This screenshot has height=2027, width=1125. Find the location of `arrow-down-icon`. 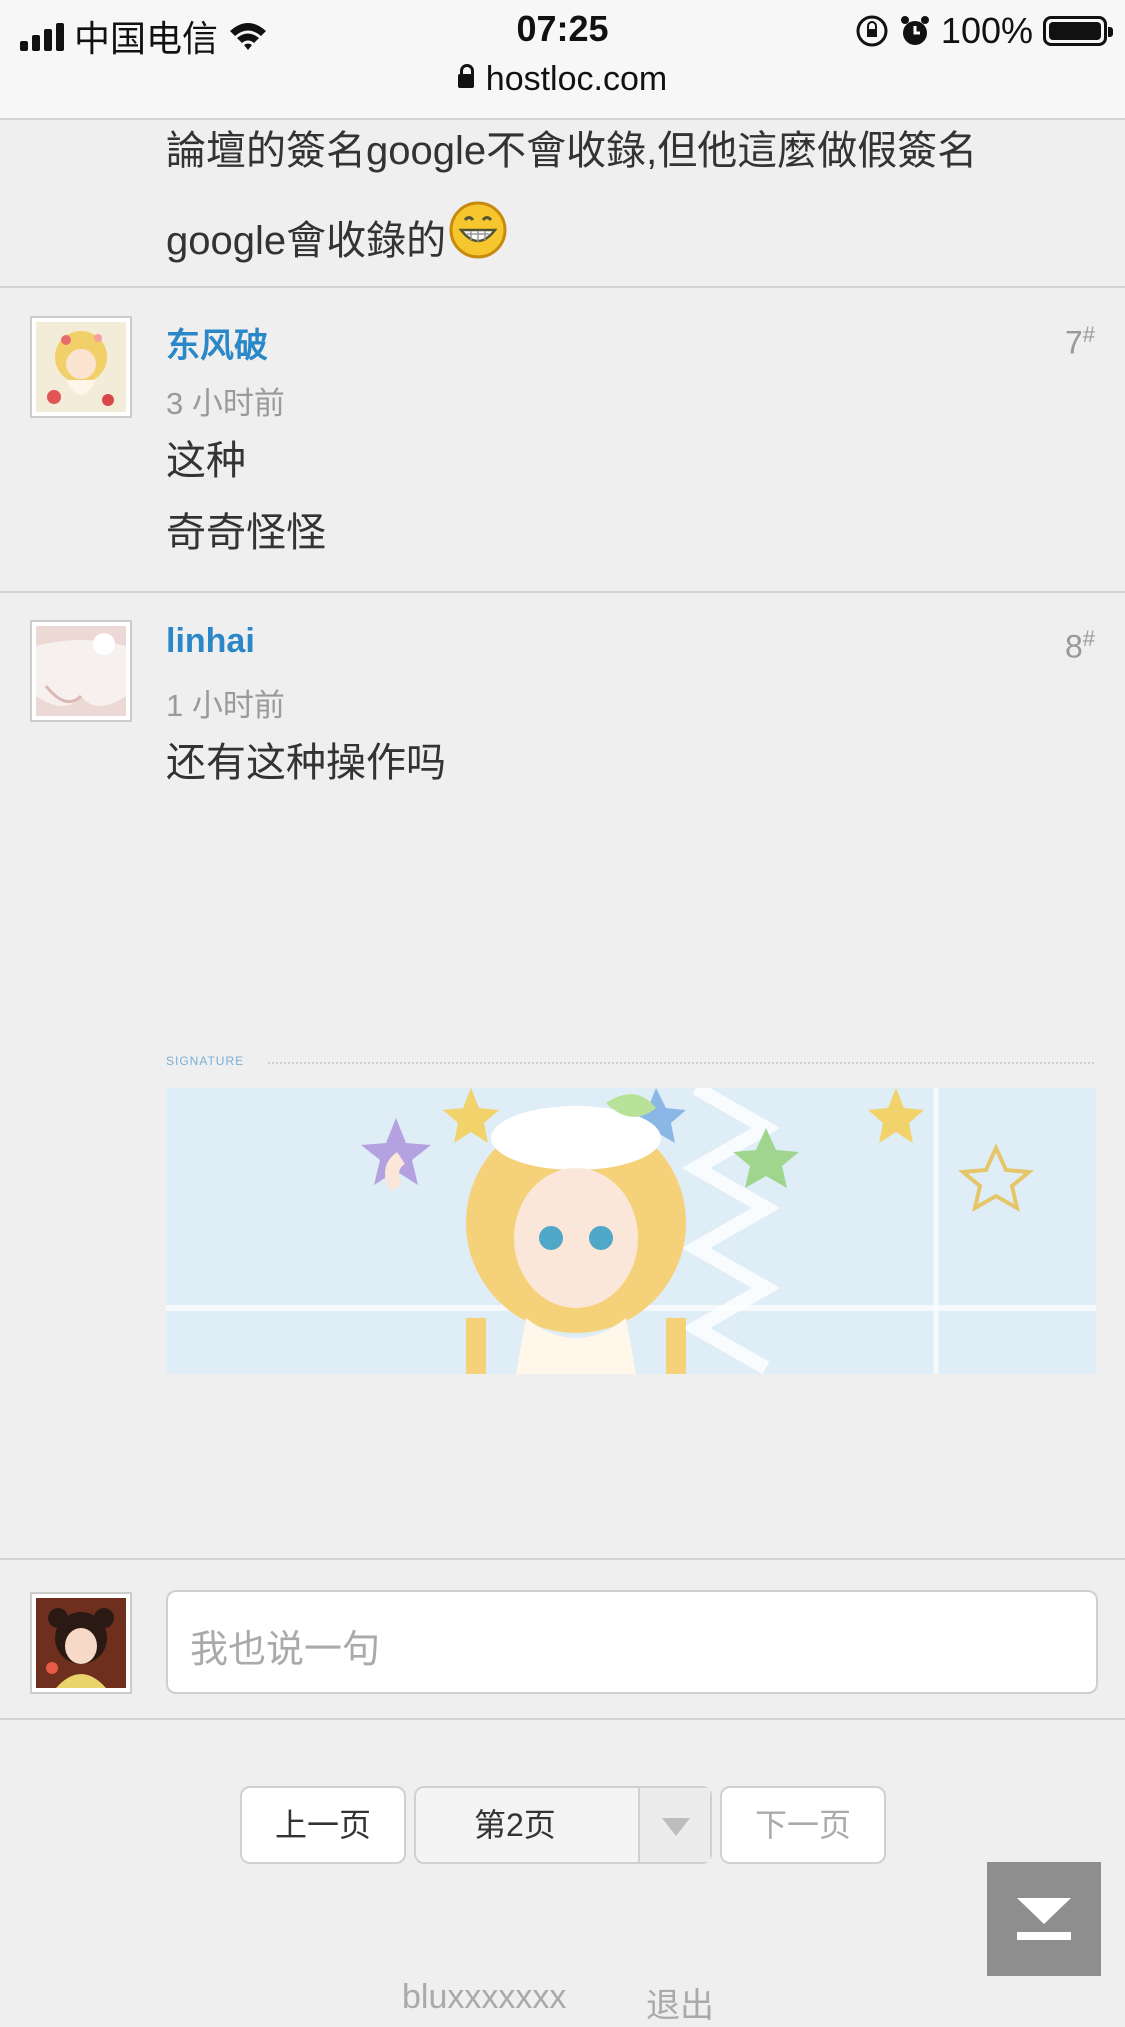

arrow-down-icon is located at coordinates (1044, 1919).